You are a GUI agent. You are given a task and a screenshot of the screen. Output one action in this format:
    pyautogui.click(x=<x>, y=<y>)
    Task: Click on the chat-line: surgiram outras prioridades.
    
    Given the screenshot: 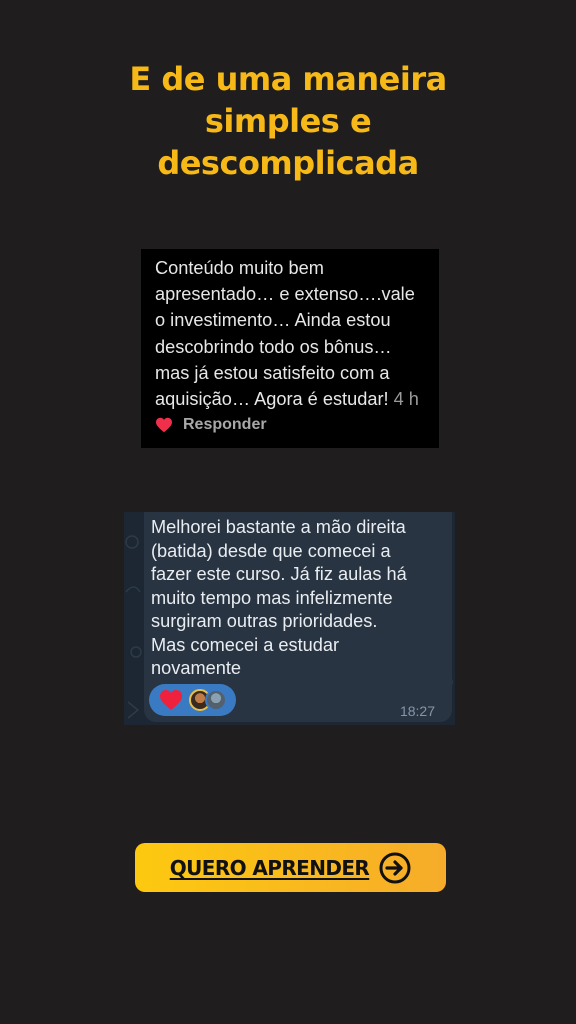 What is the action you would take?
    pyautogui.click(x=264, y=621)
    